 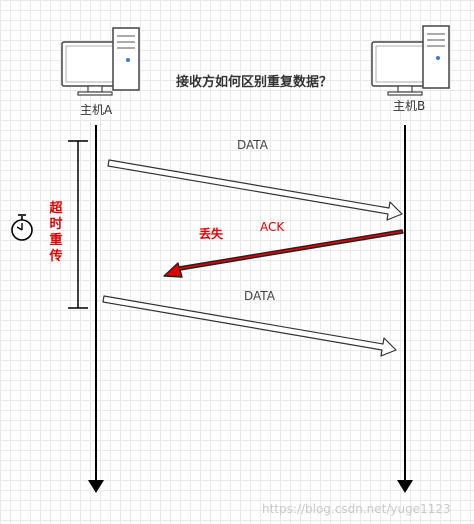 I want to click on data-label-2: DATA, so click(x=259, y=296).